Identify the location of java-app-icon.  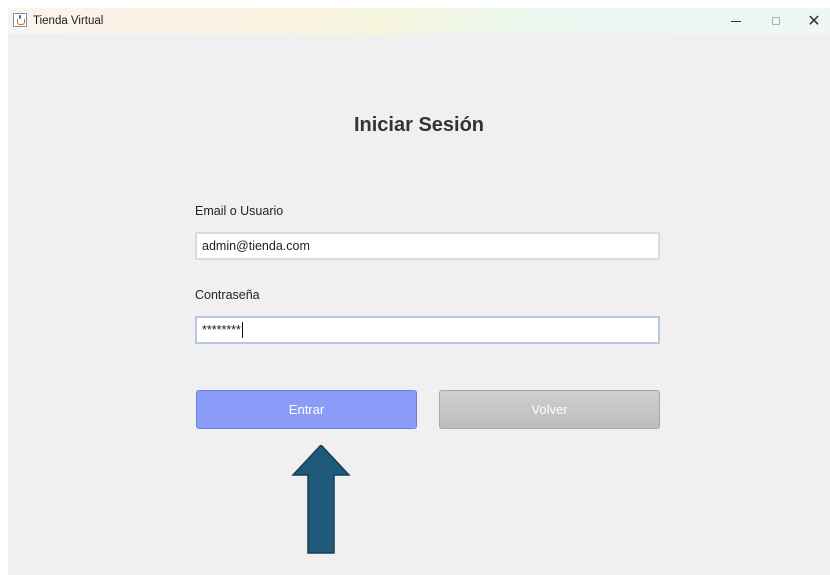
(20, 20).